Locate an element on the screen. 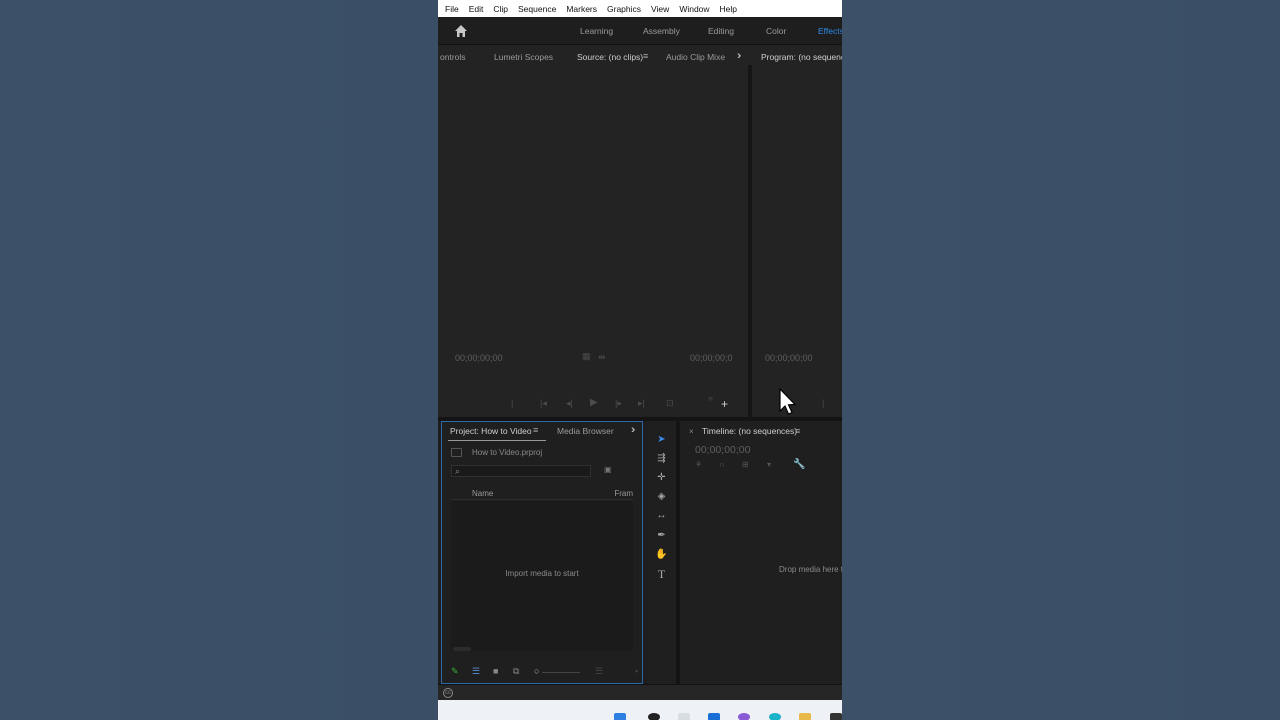  tab-media-browser: Media Browser is located at coordinates (585, 431).